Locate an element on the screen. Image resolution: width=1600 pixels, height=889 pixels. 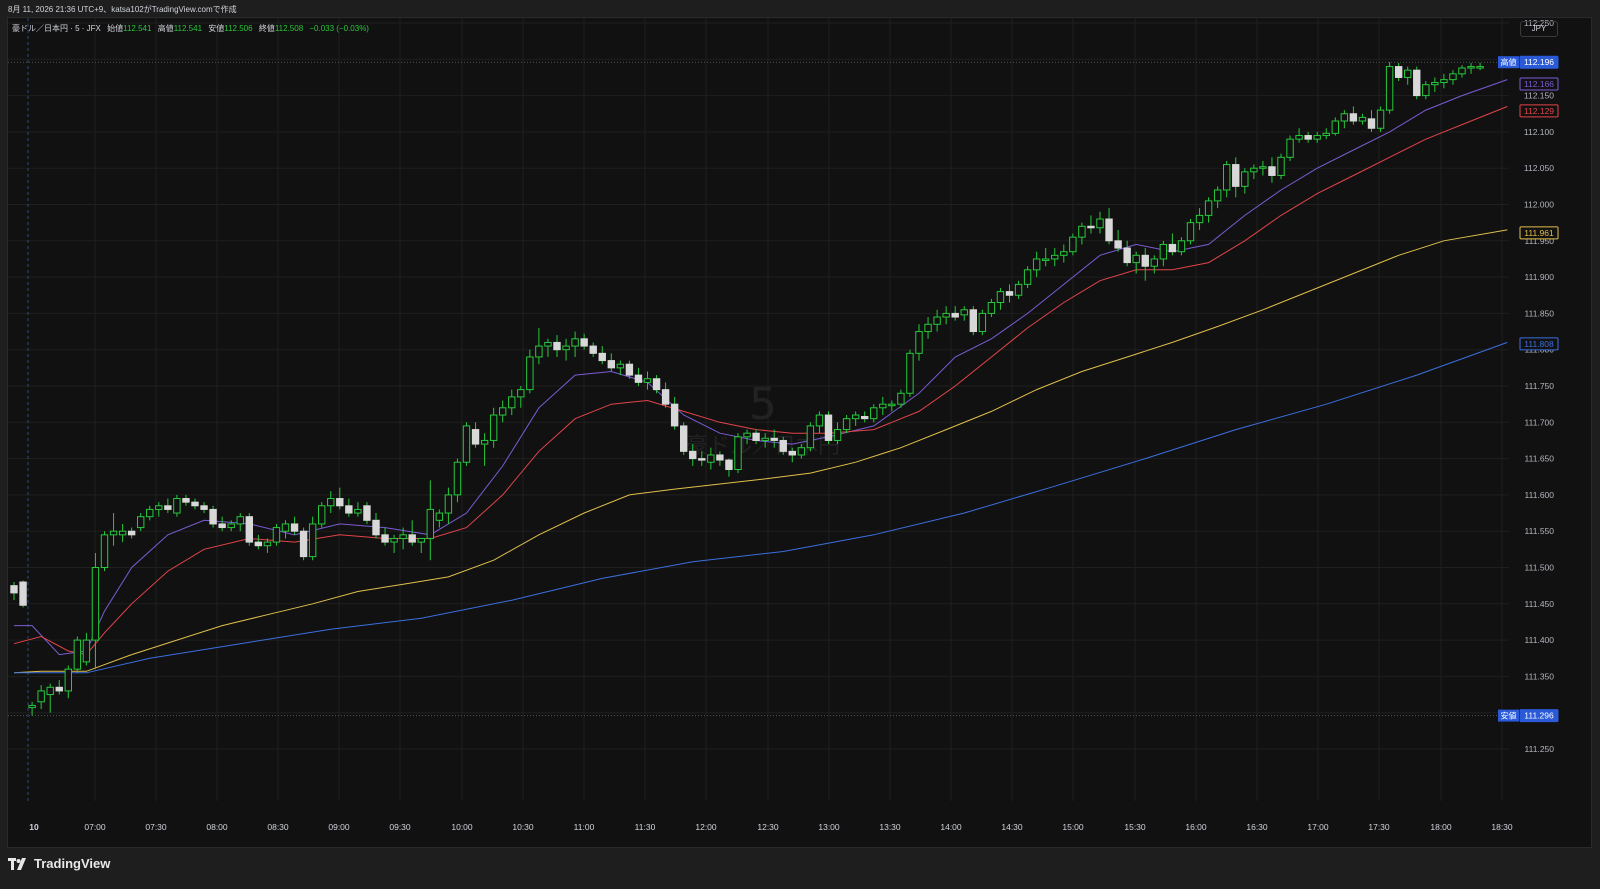
y-tick-label: 112.150 is located at coordinates (1539, 96).